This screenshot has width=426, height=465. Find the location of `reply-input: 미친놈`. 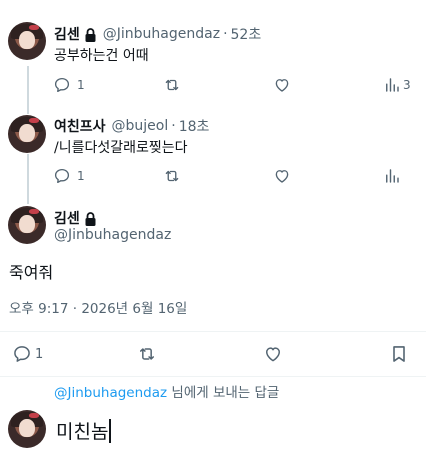

reply-input: 미친놈 is located at coordinates (84, 430).